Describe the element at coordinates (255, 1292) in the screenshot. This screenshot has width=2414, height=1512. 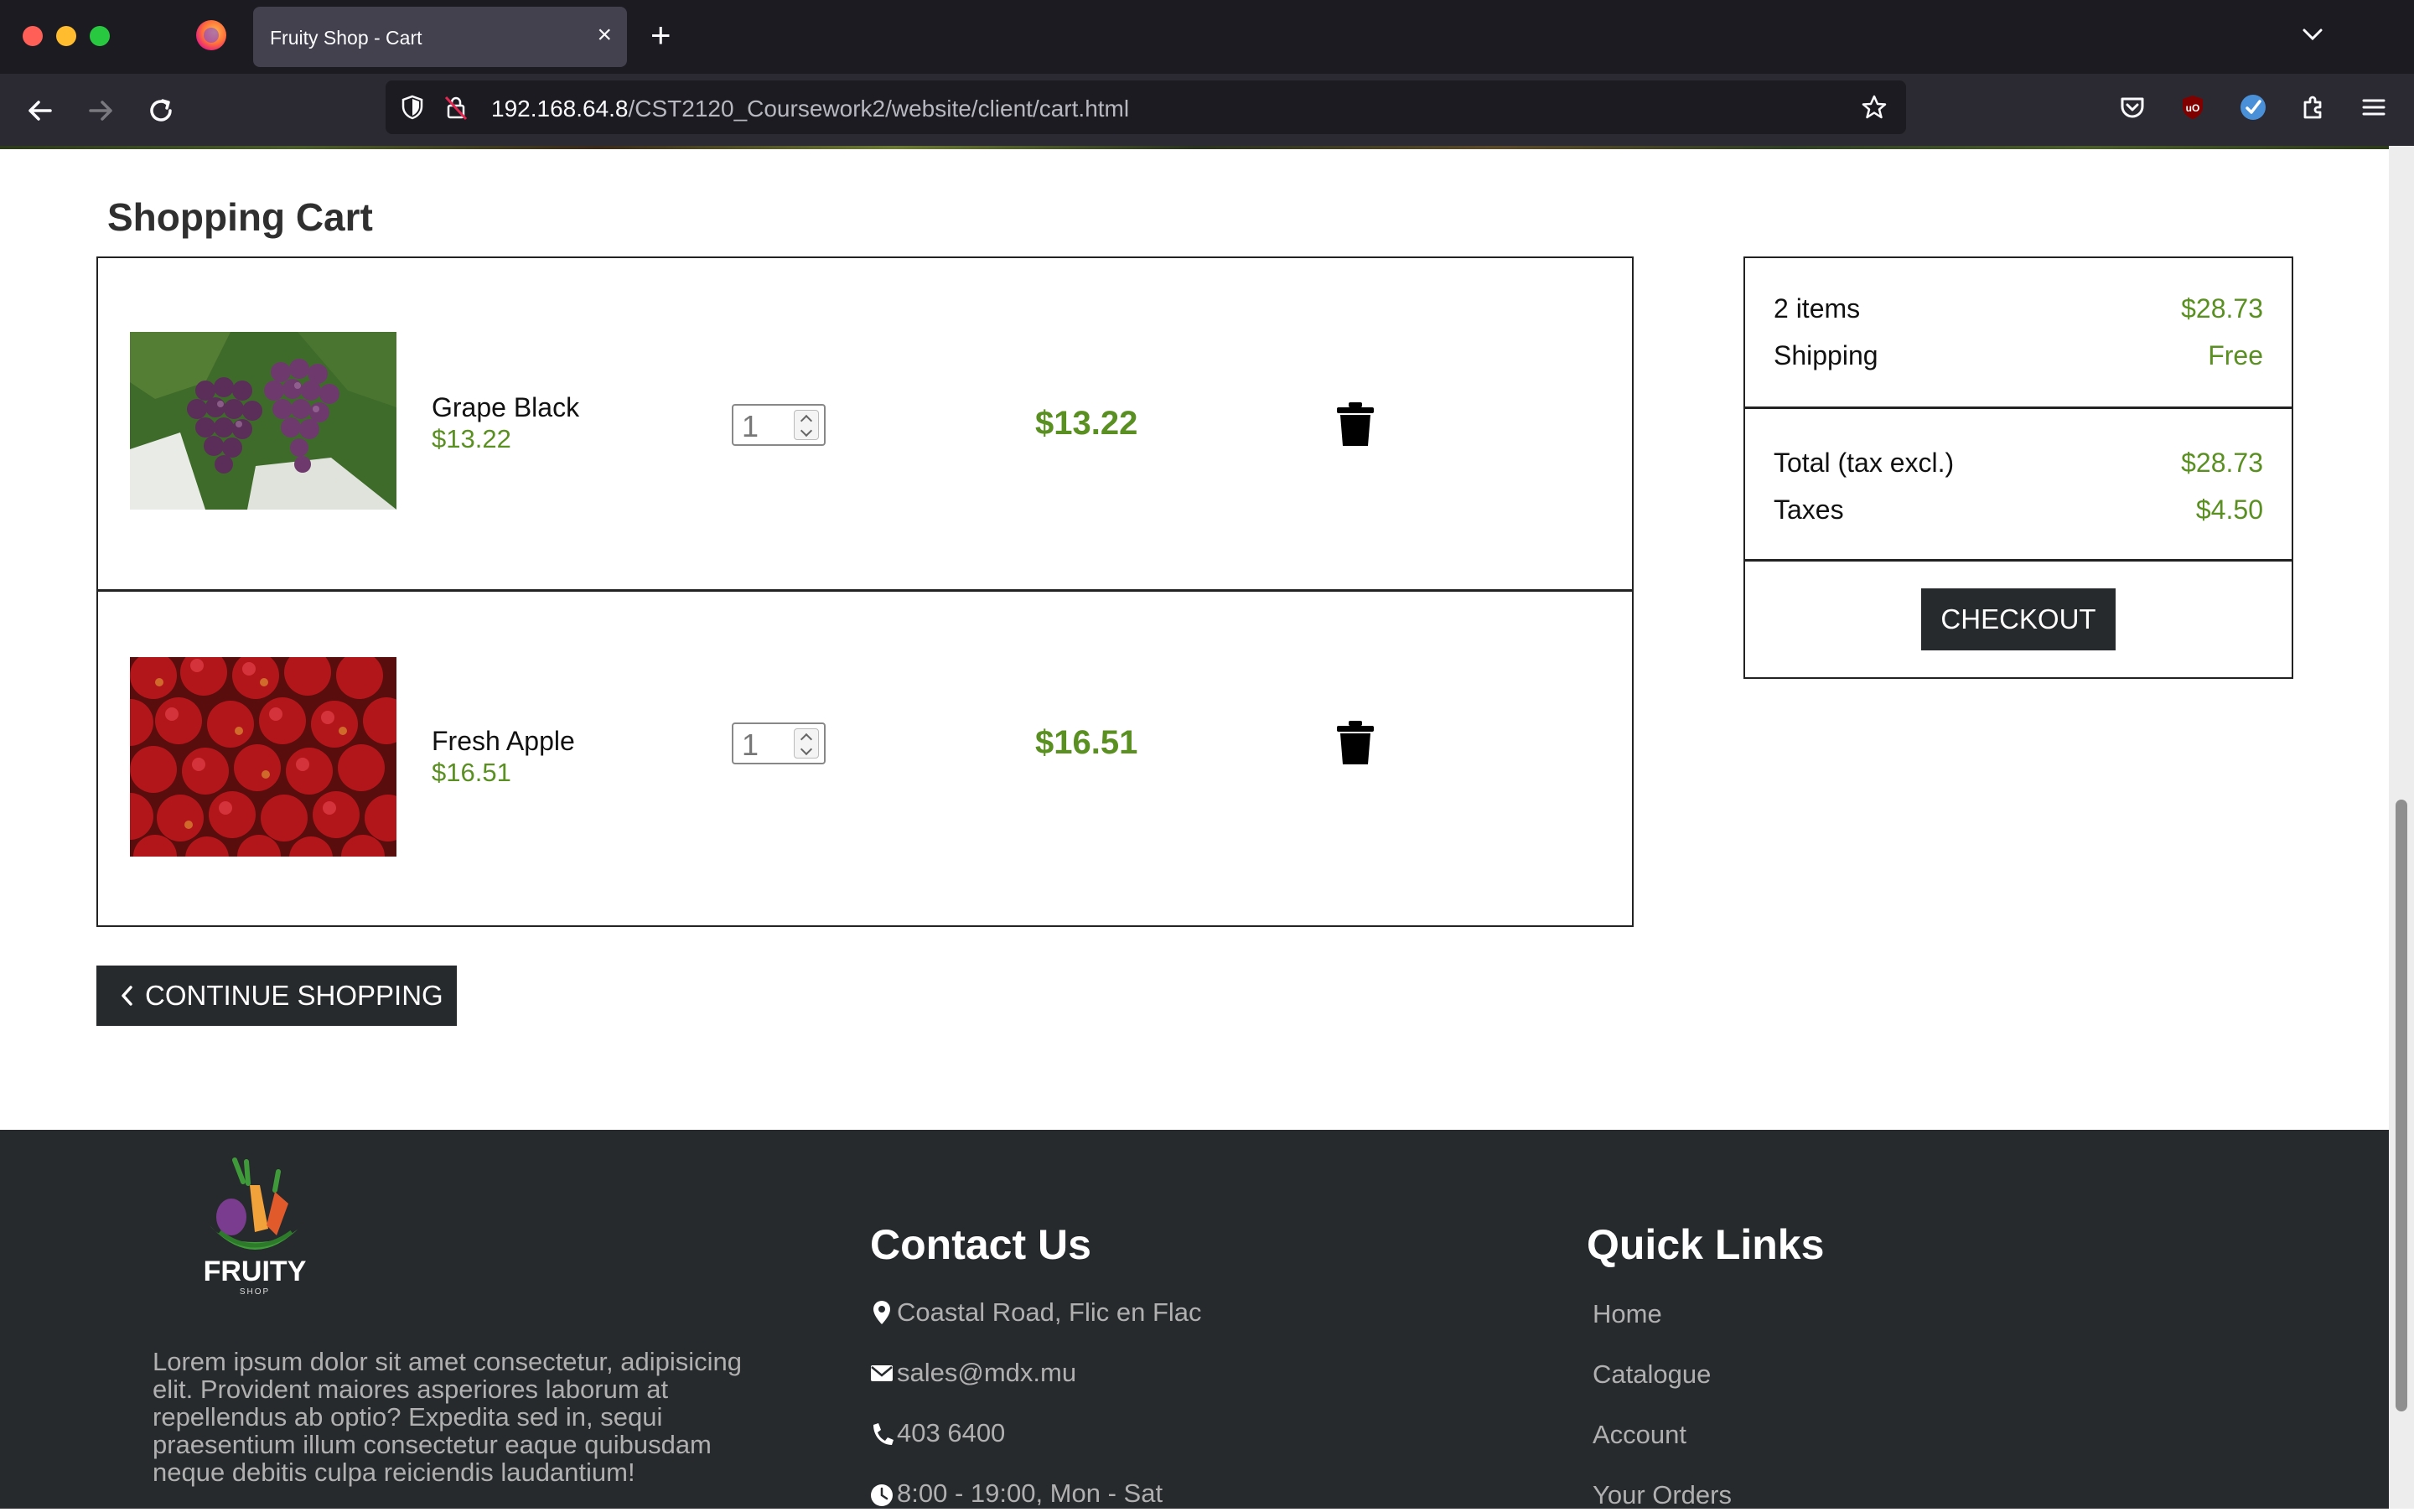
I see `logo-sub-text: SHOP` at that location.